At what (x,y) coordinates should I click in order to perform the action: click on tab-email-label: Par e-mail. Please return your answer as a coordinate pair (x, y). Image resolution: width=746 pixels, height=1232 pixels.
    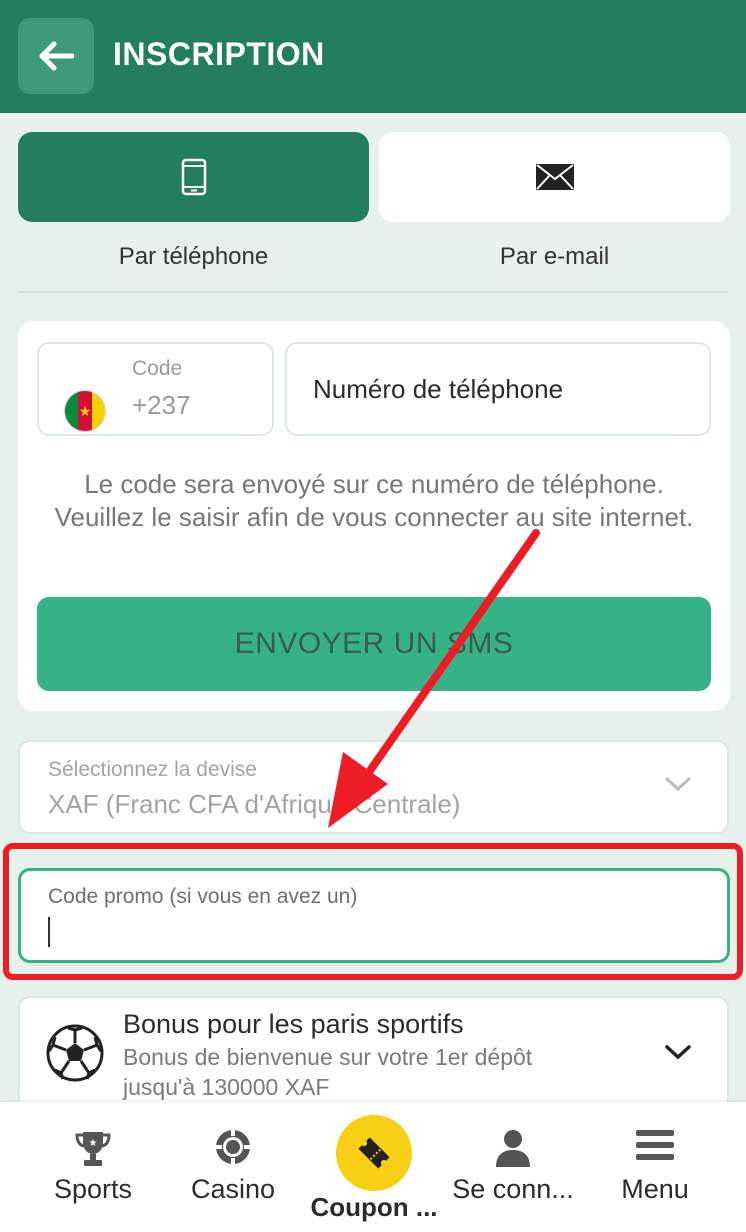
    Looking at the image, I should click on (554, 257).